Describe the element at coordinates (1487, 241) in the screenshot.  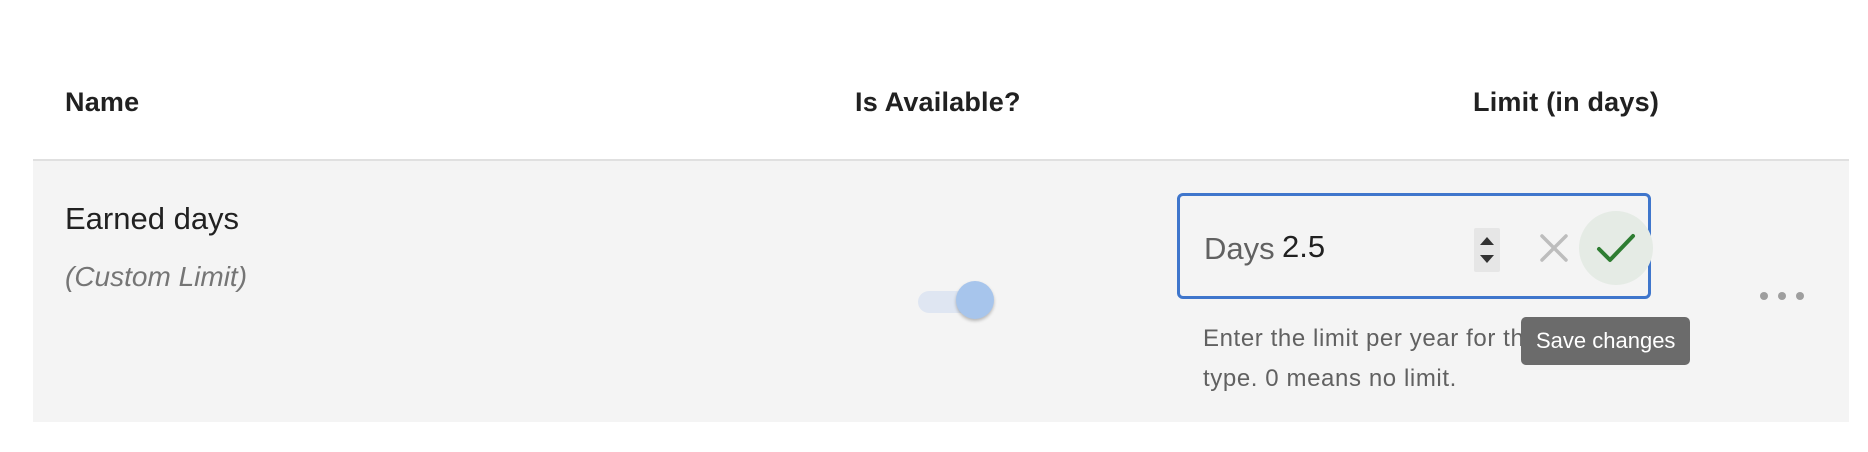
I see `stepper-up-icon` at that location.